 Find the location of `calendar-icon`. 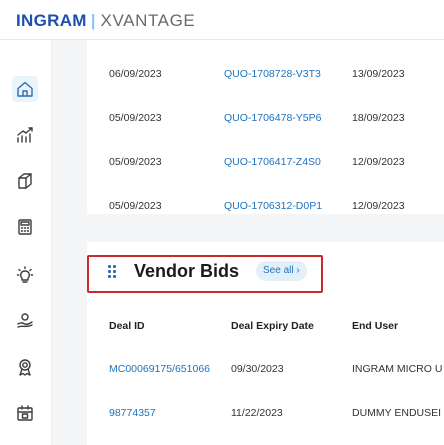

calendar-icon is located at coordinates (25, 413).